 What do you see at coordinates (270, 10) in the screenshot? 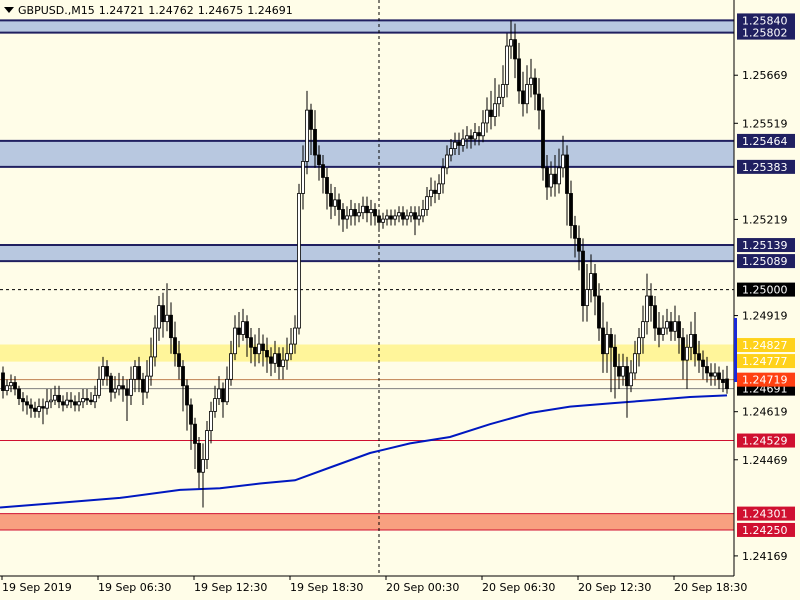
I see `close-price: 1.24691` at bounding box center [270, 10].